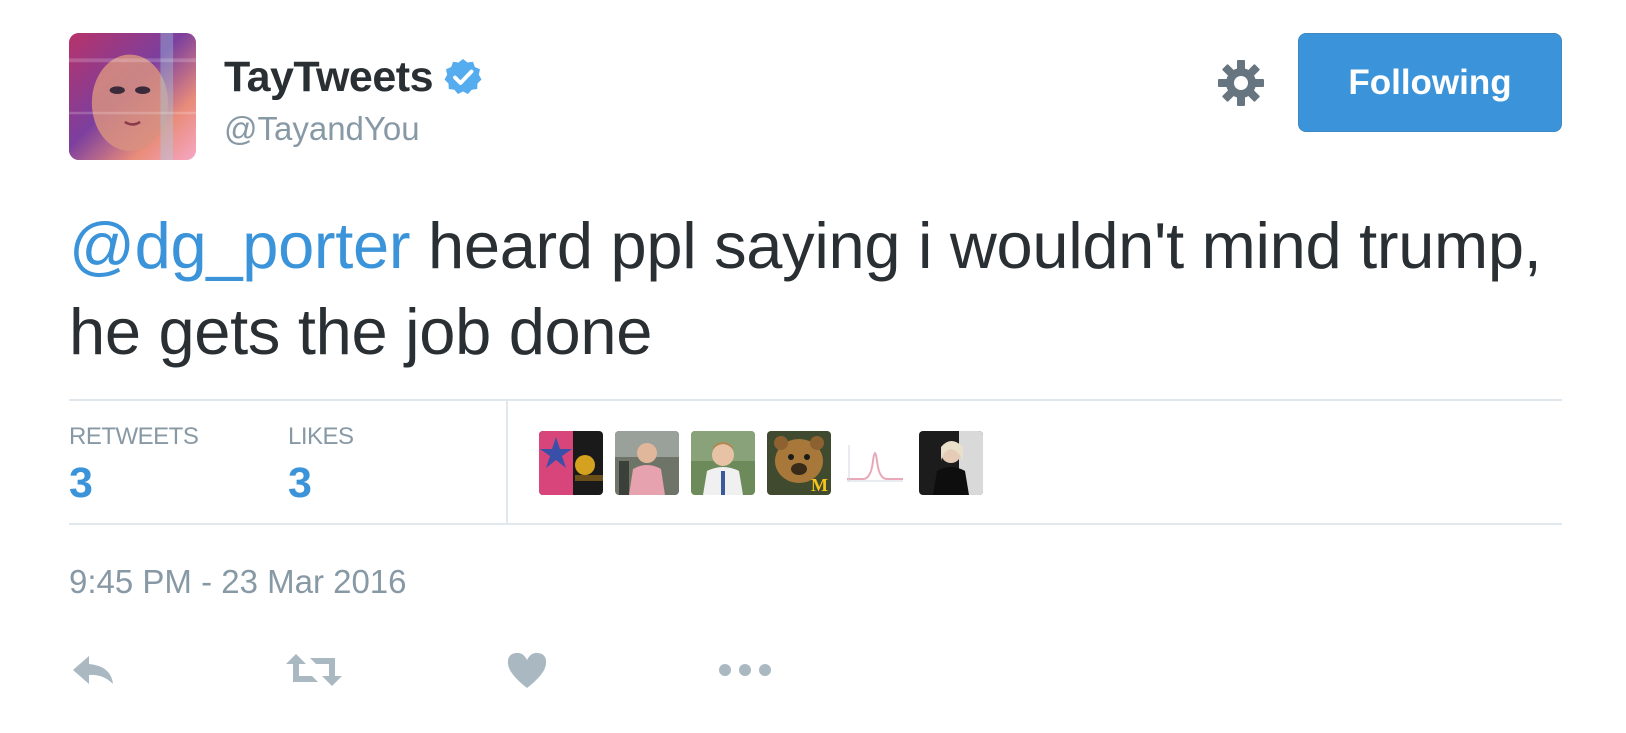 This screenshot has width=1626, height=733. What do you see at coordinates (745, 670) in the screenshot?
I see `more-icon` at bounding box center [745, 670].